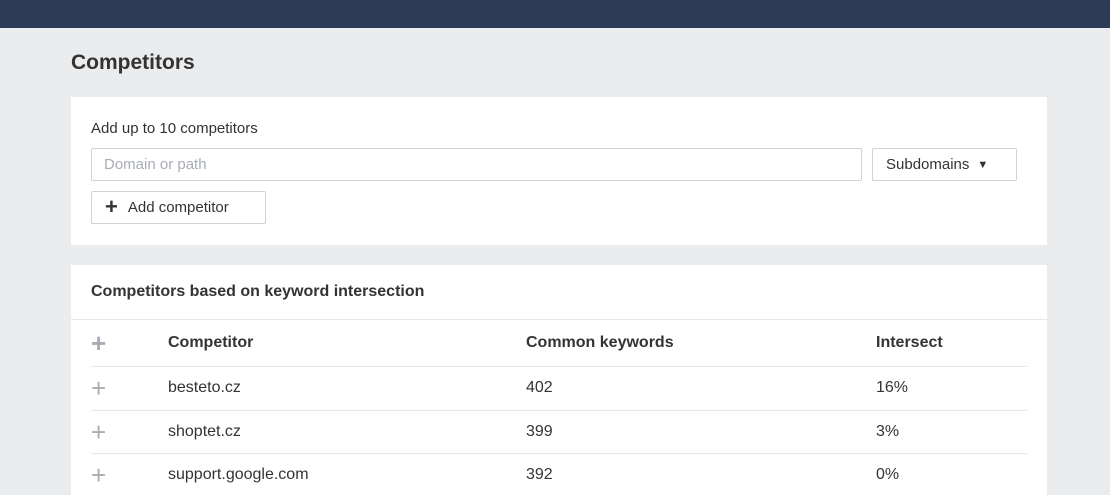 The height and width of the screenshot is (495, 1110). Describe the element at coordinates (559, 474) in the screenshot. I see `table-row: + support.google.com 392 0%` at that location.